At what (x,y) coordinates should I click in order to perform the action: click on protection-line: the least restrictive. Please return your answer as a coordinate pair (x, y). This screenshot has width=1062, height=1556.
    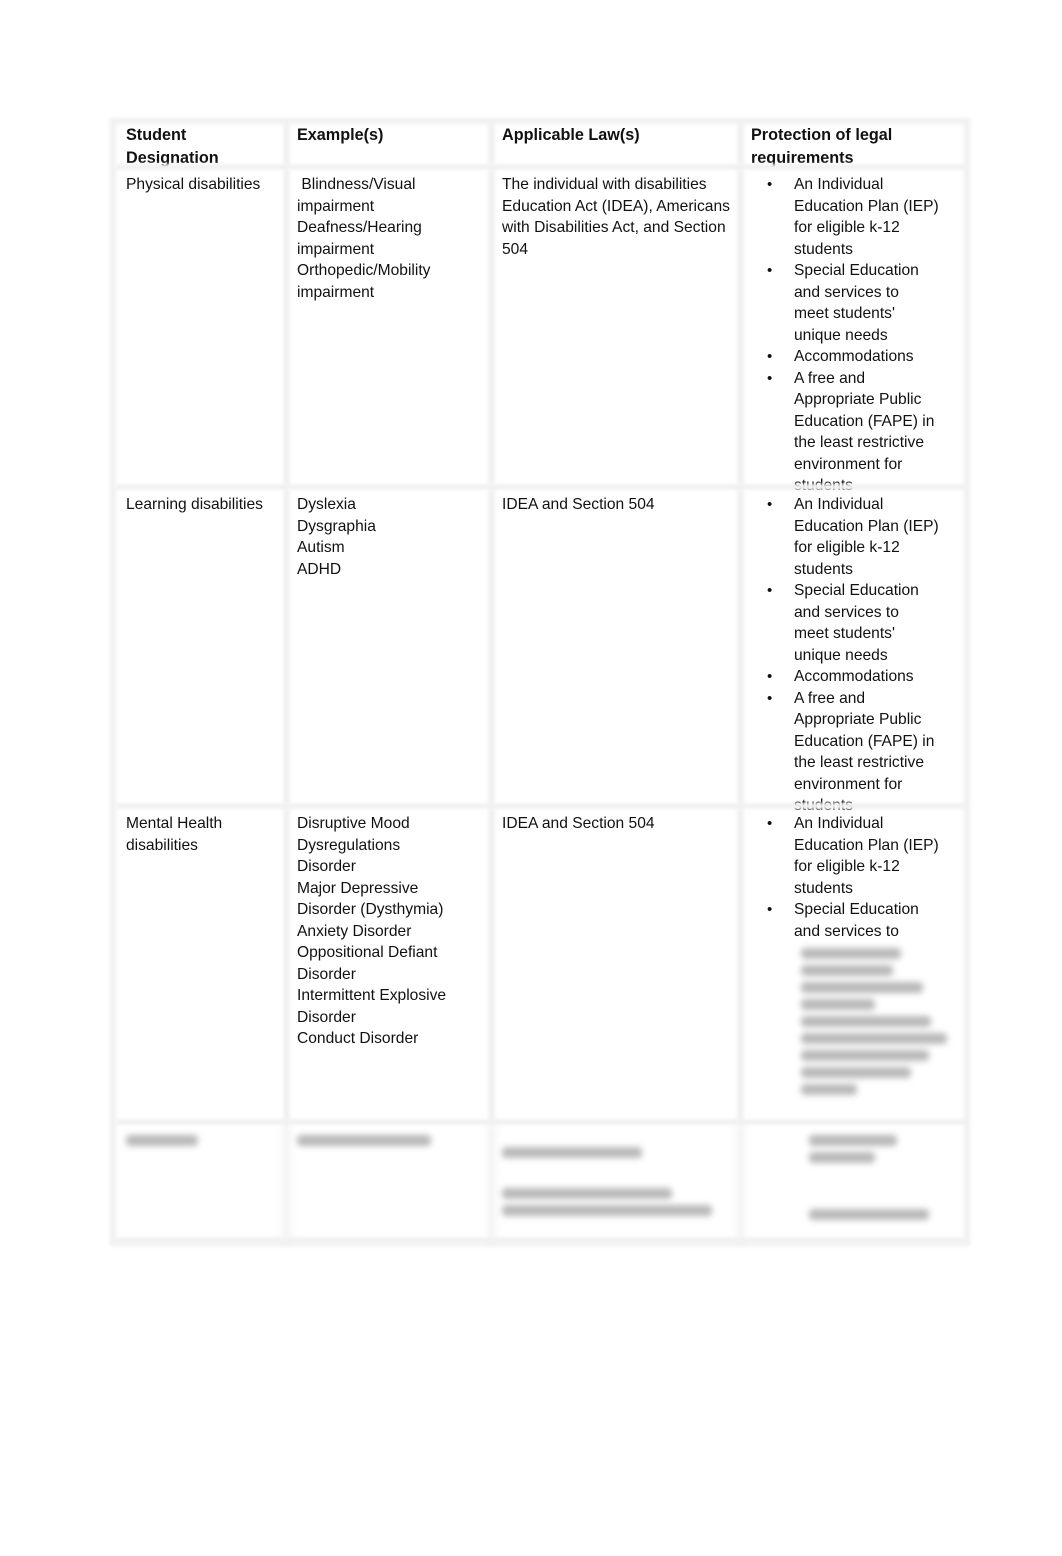
    Looking at the image, I should click on (859, 442).